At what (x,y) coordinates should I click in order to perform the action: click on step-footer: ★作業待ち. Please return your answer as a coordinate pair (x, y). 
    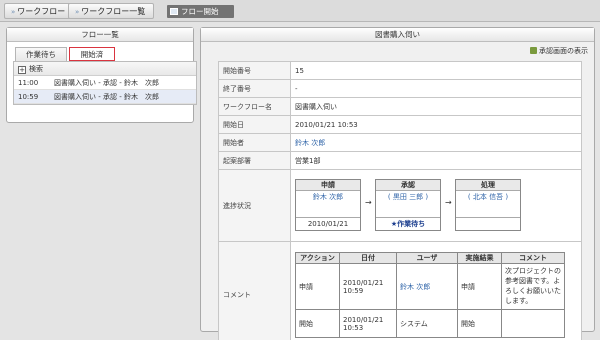
    Looking at the image, I should click on (408, 223).